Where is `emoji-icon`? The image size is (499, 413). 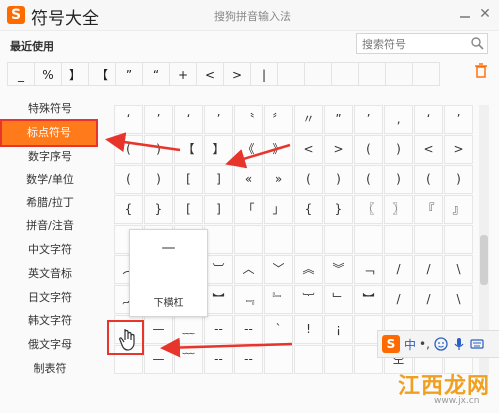
emoji-icon is located at coordinates (441, 344).